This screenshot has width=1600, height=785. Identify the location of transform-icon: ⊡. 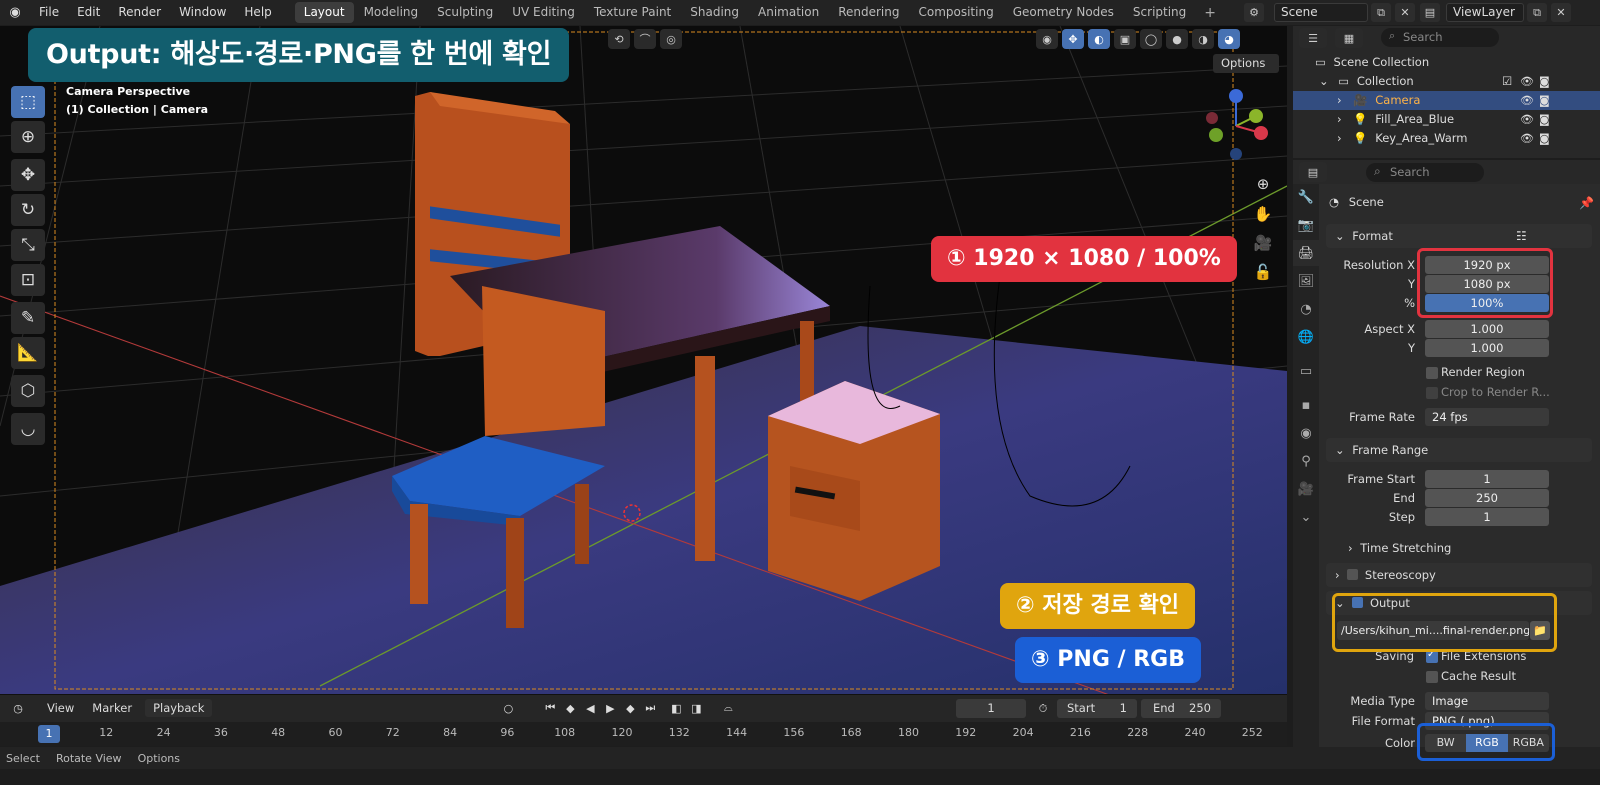
(28, 280).